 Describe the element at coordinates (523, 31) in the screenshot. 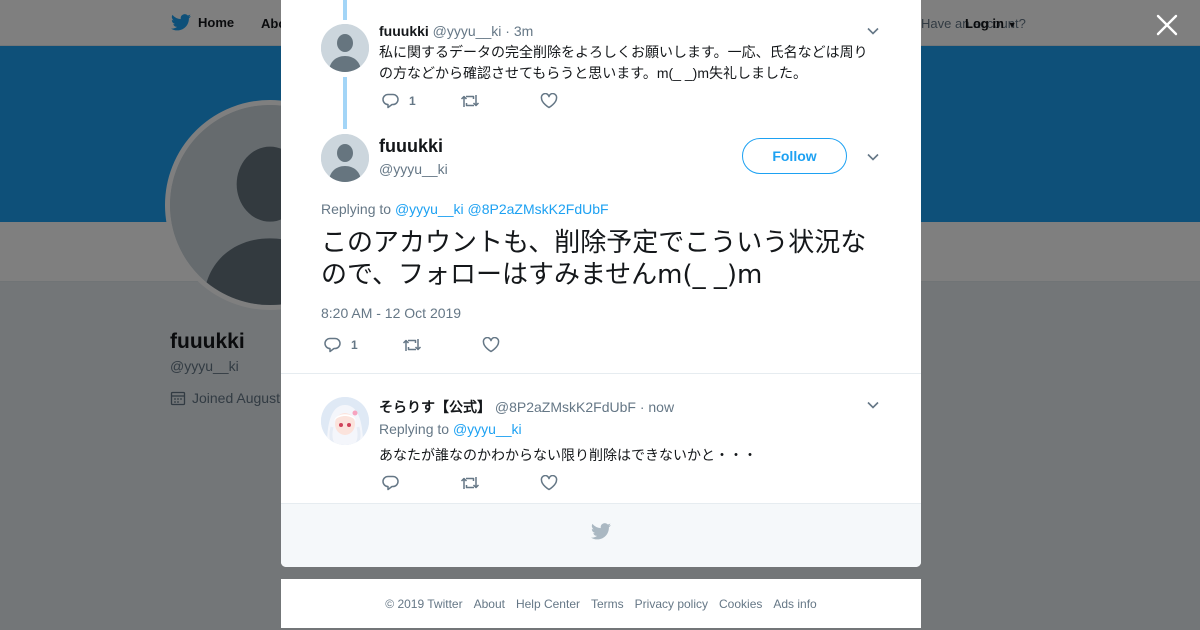

I see `tweet-time: 3m` at that location.